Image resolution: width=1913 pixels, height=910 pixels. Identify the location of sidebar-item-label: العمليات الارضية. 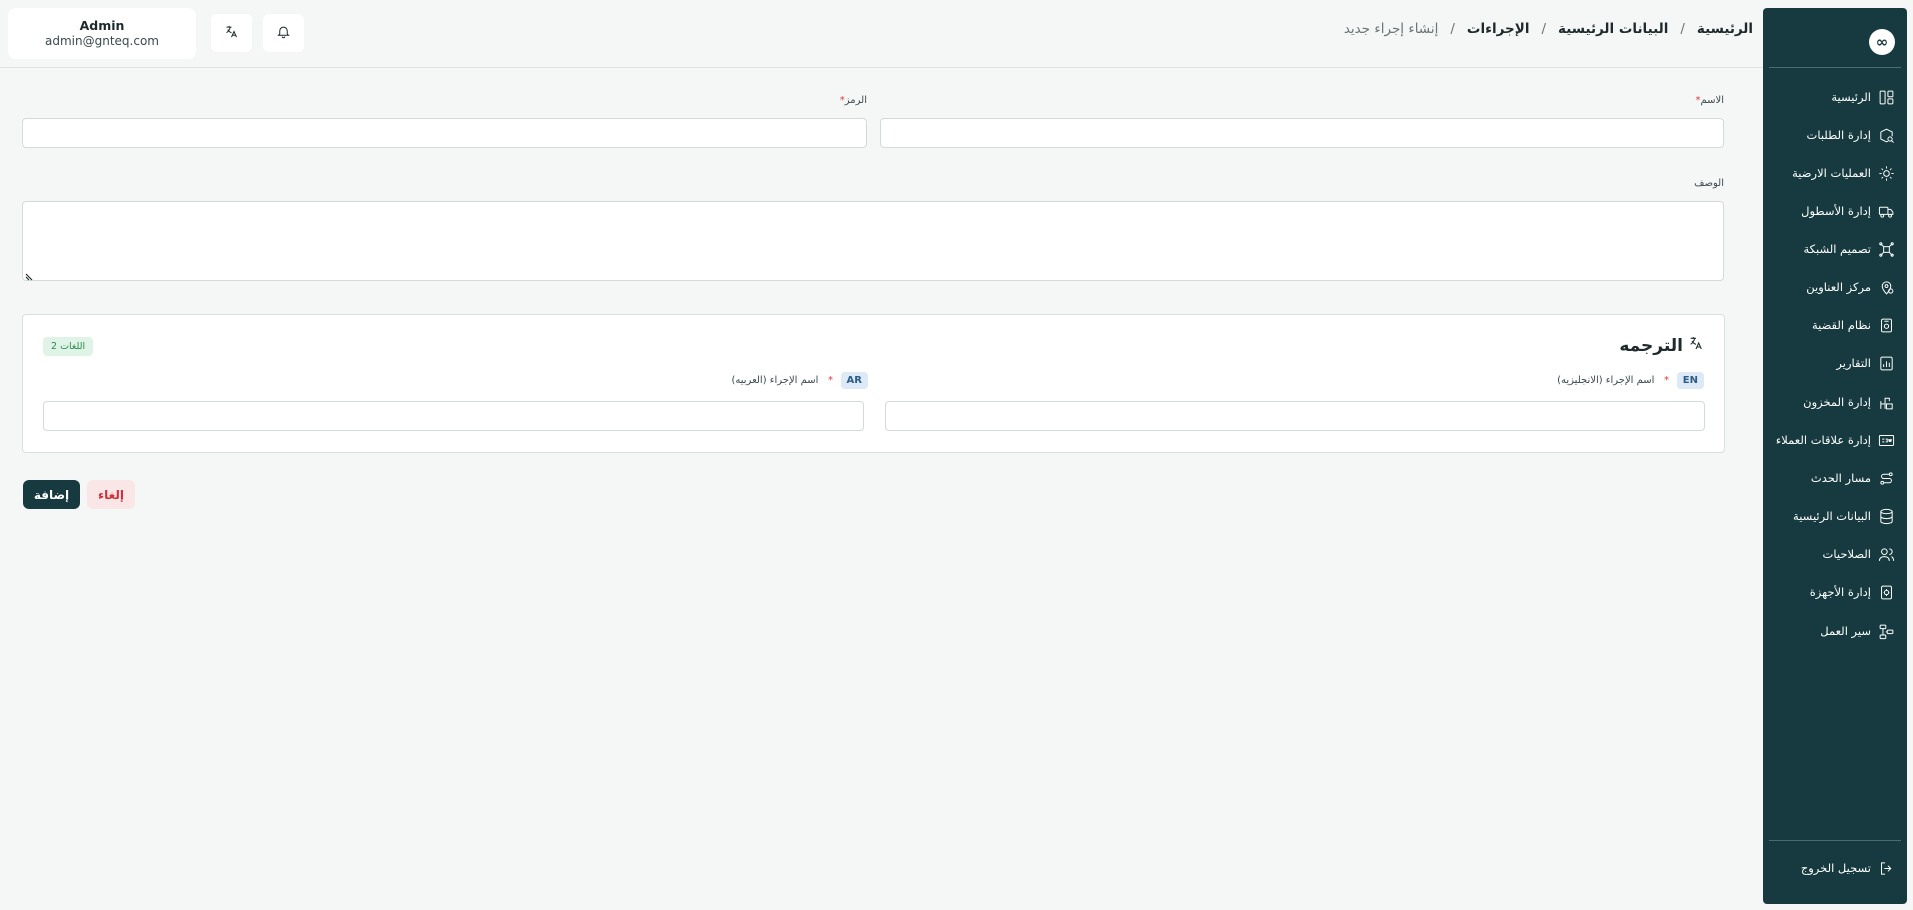
(1831, 173).